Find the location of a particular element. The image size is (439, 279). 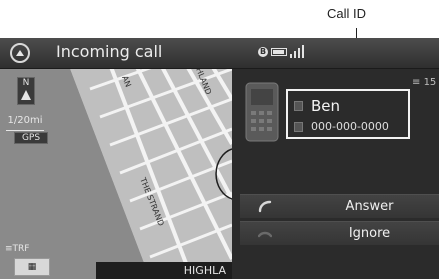

bluetooth-icon: B is located at coordinates (263, 52).